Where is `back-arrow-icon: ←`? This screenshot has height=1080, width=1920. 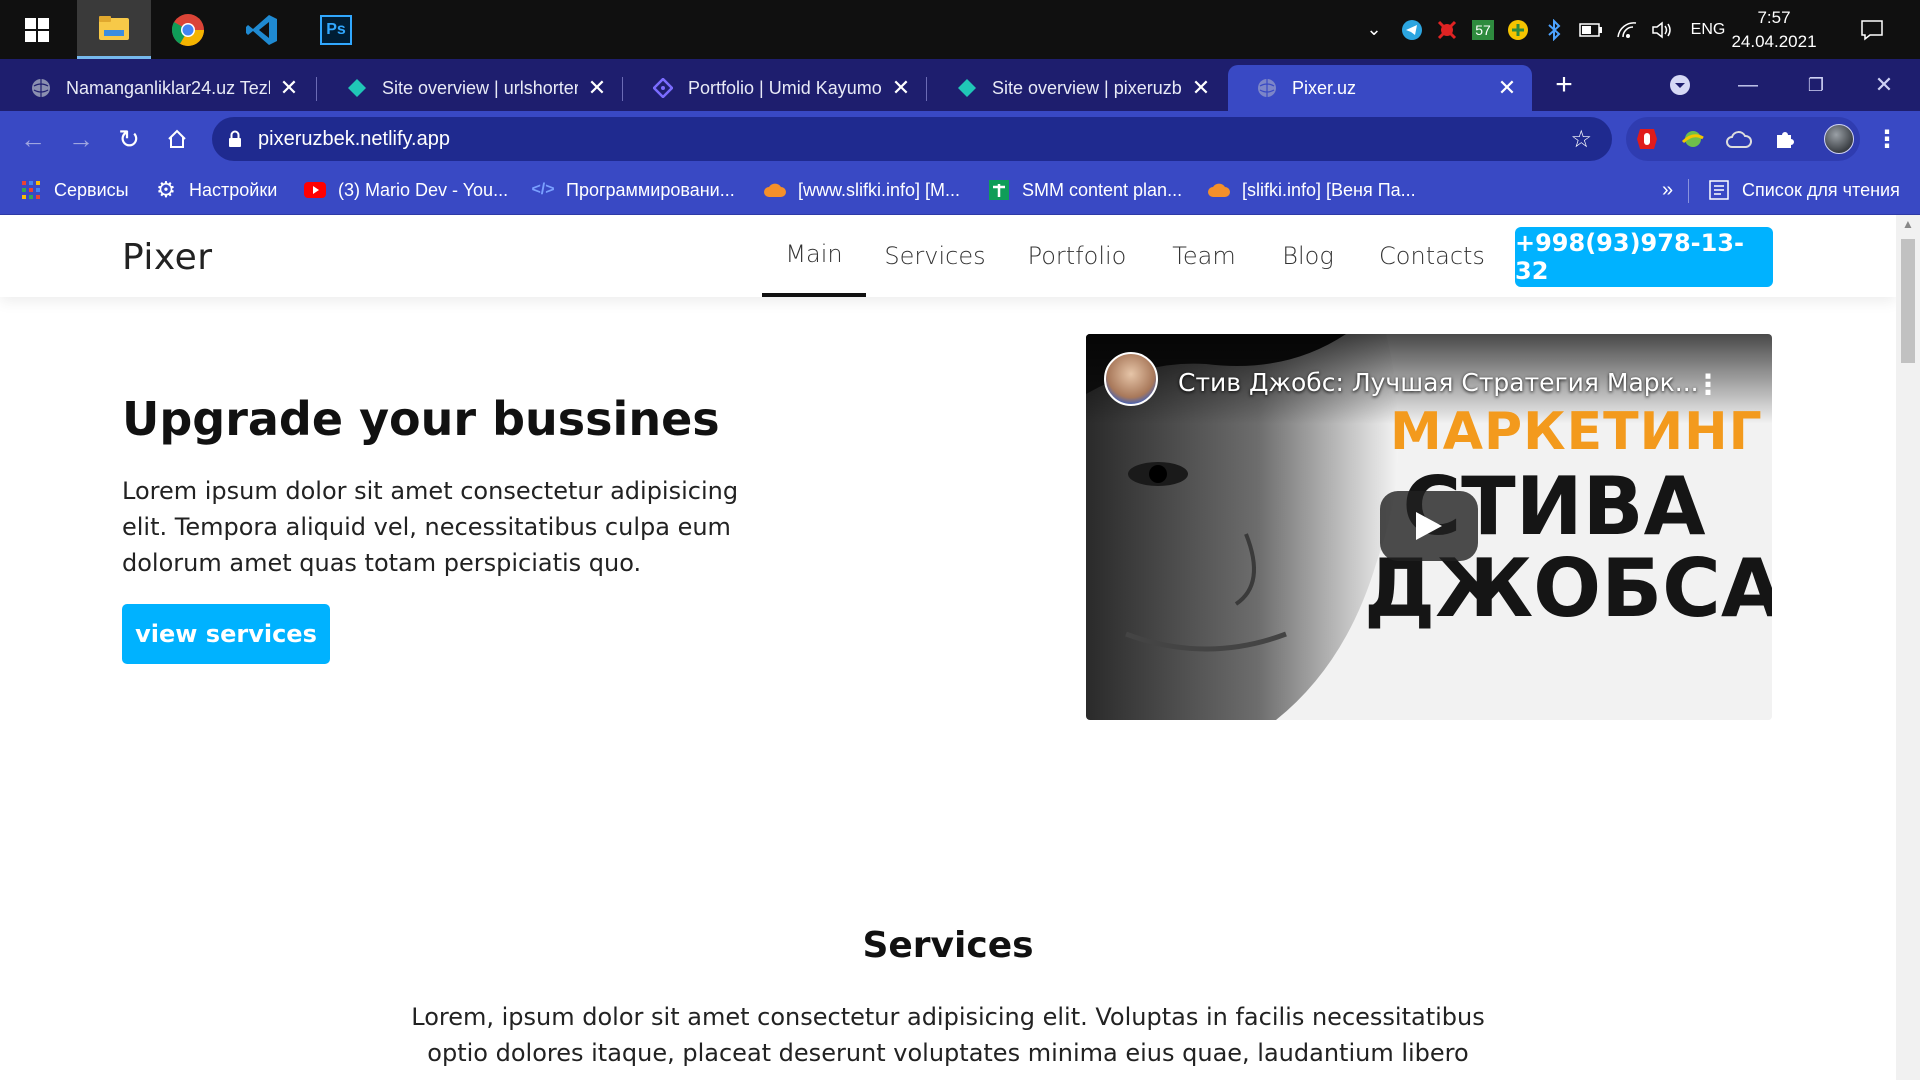 back-arrow-icon: ← is located at coordinates (33, 139).